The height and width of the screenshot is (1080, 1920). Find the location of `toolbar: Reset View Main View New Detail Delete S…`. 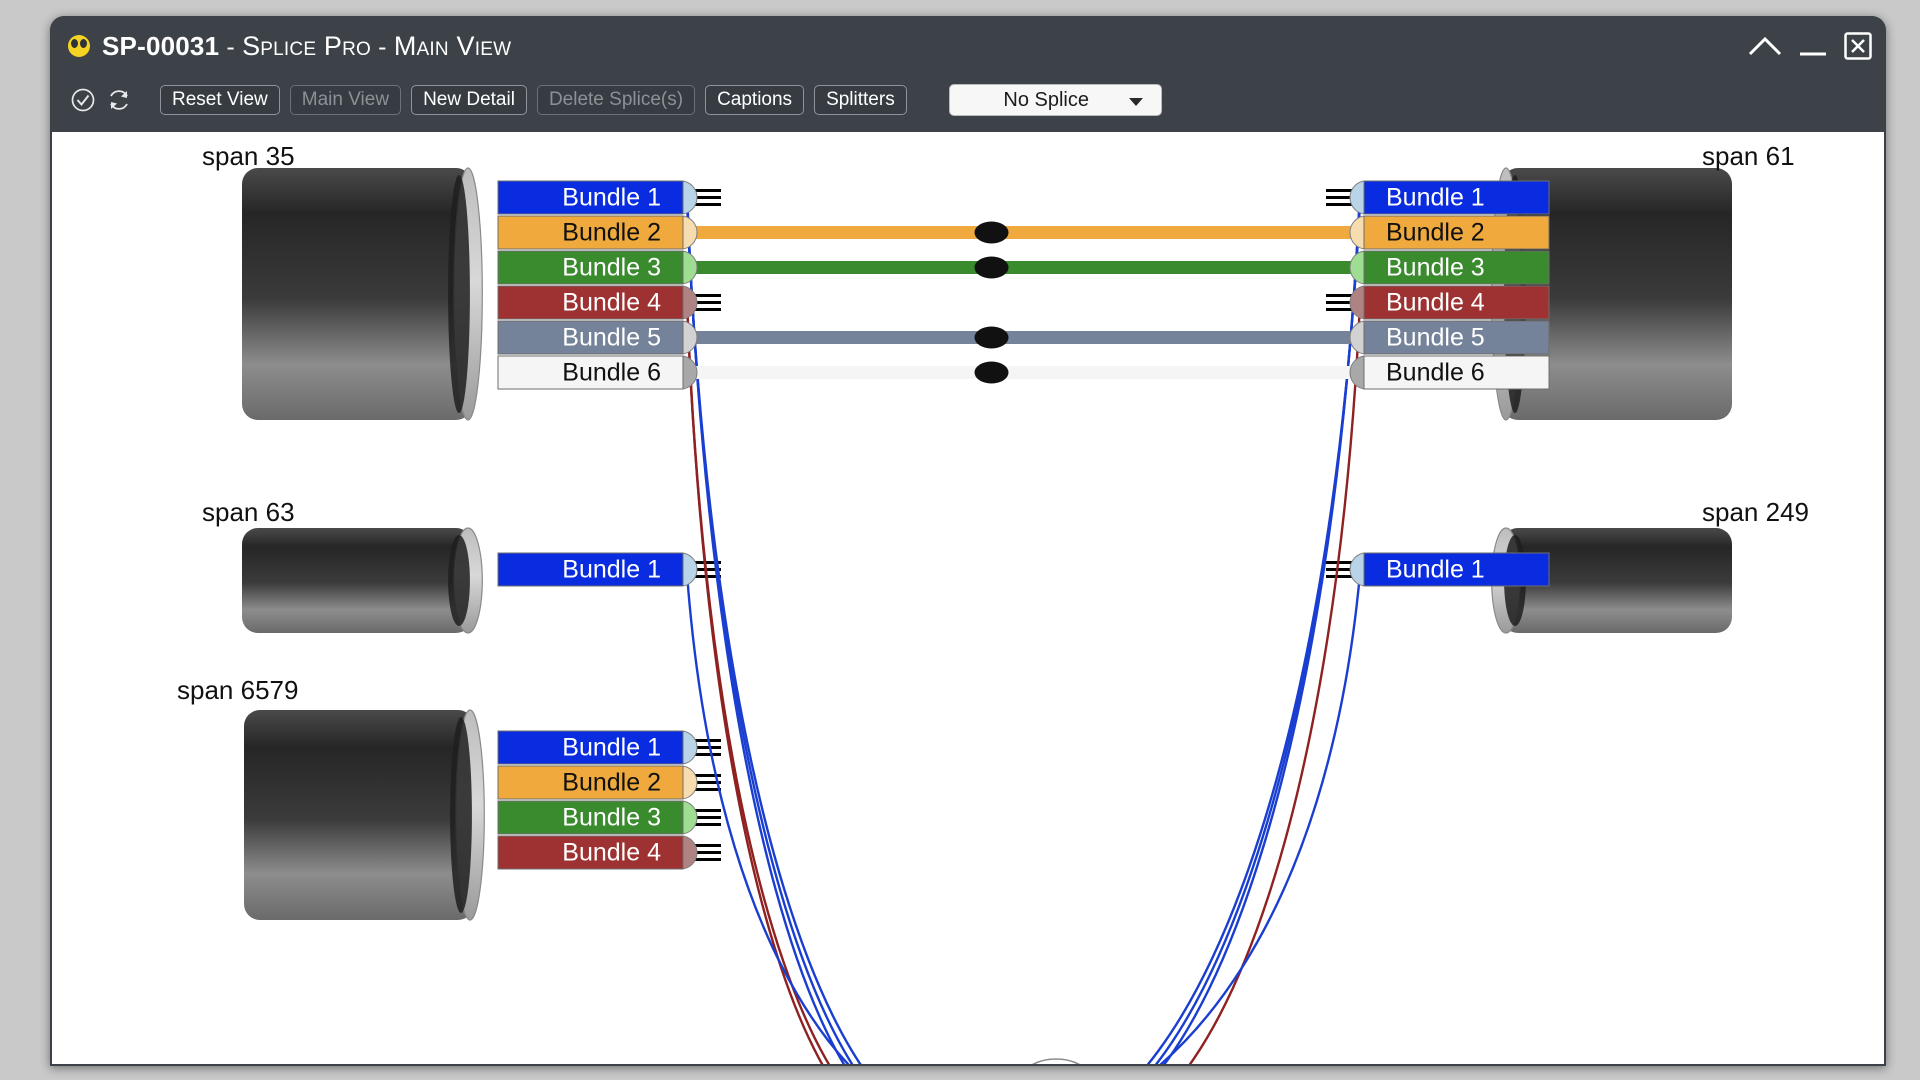

toolbar: Reset View Main View New Detail Delete S… is located at coordinates (968, 100).